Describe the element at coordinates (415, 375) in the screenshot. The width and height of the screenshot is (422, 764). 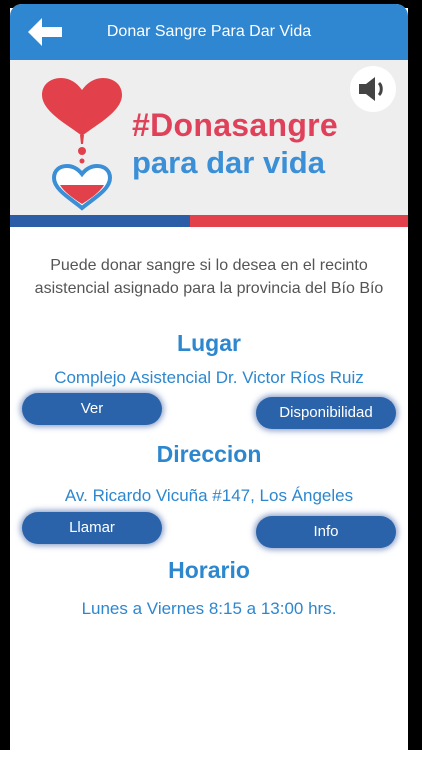
I see `device-frame-right` at that location.